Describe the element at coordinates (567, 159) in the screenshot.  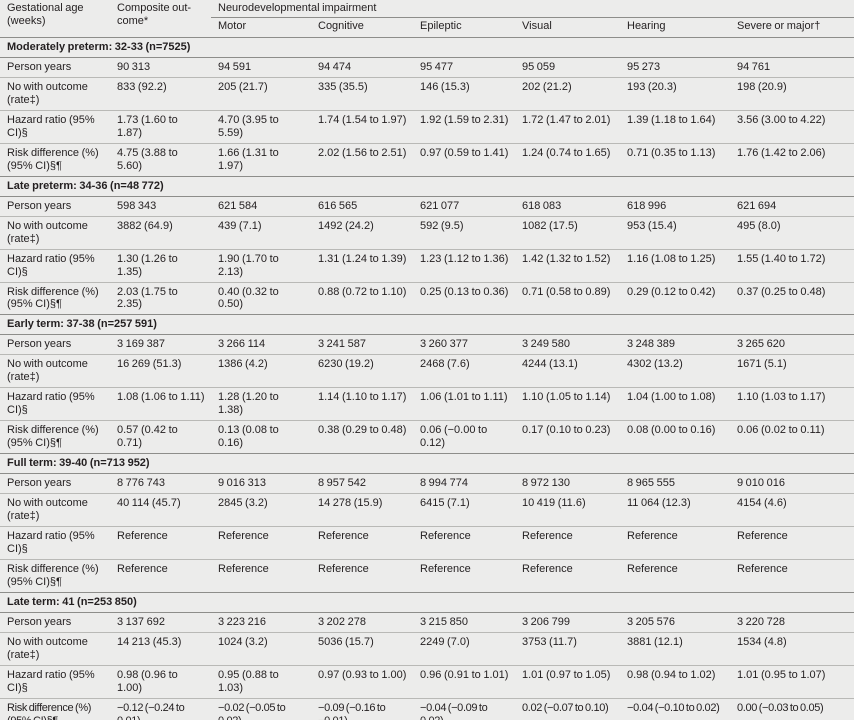
I see `table-cell: 1.24 (0.74 to 1.65)` at that location.